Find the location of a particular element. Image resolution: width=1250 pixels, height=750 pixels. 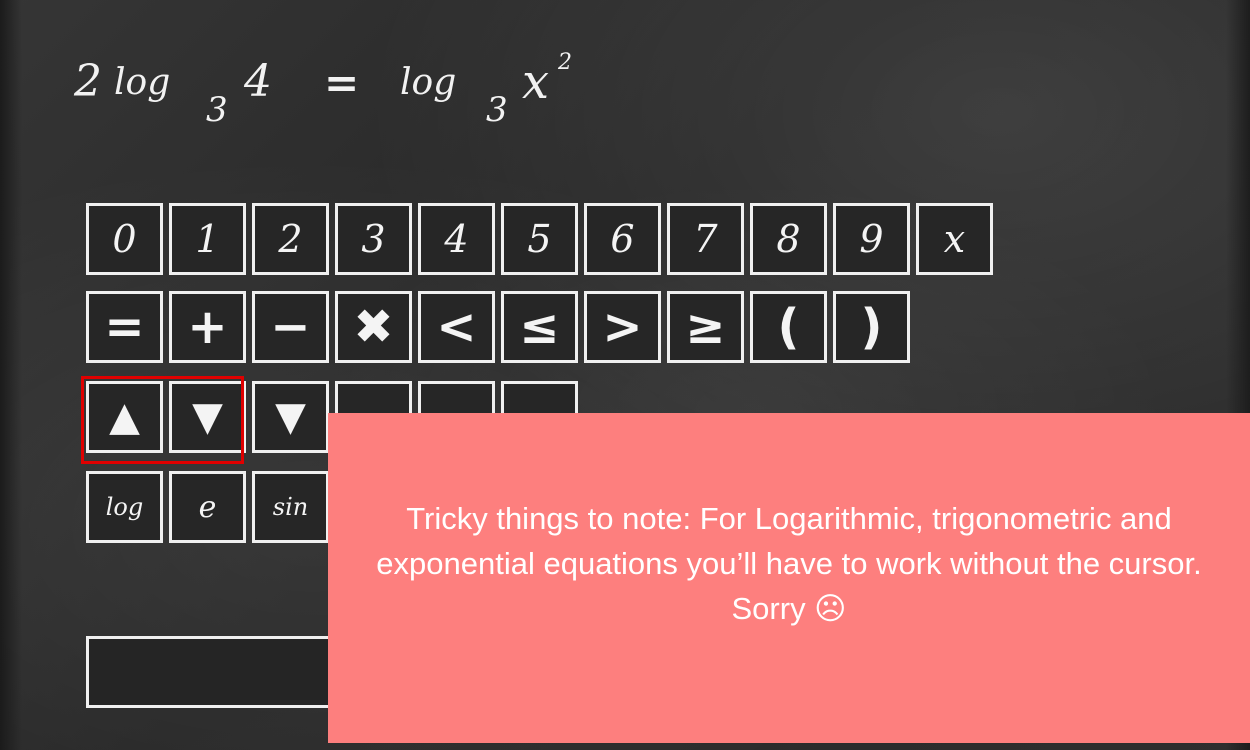

key-4: 4 is located at coordinates (456, 239).